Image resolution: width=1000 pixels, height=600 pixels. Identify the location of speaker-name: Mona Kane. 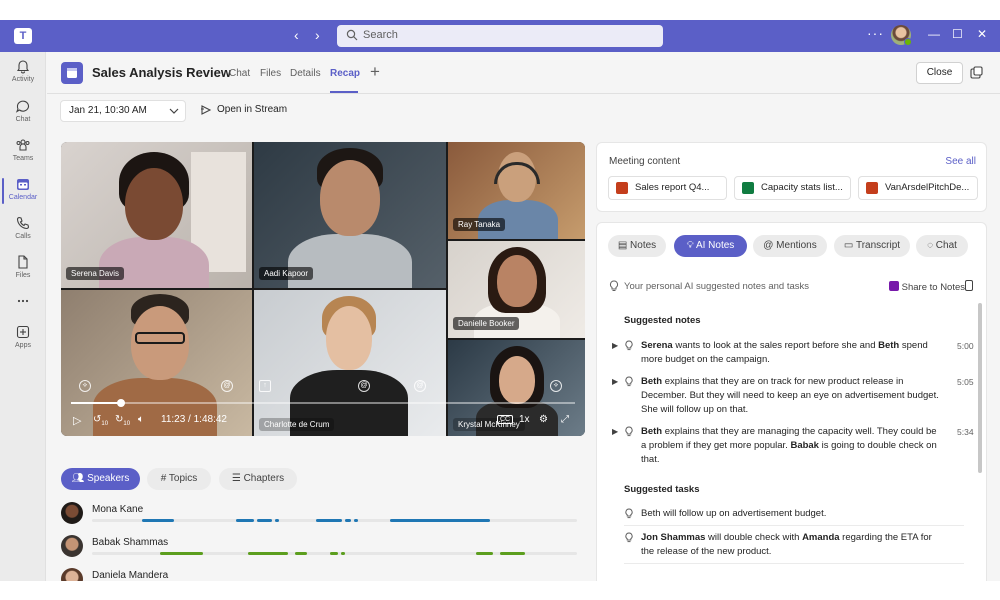
(118, 509).